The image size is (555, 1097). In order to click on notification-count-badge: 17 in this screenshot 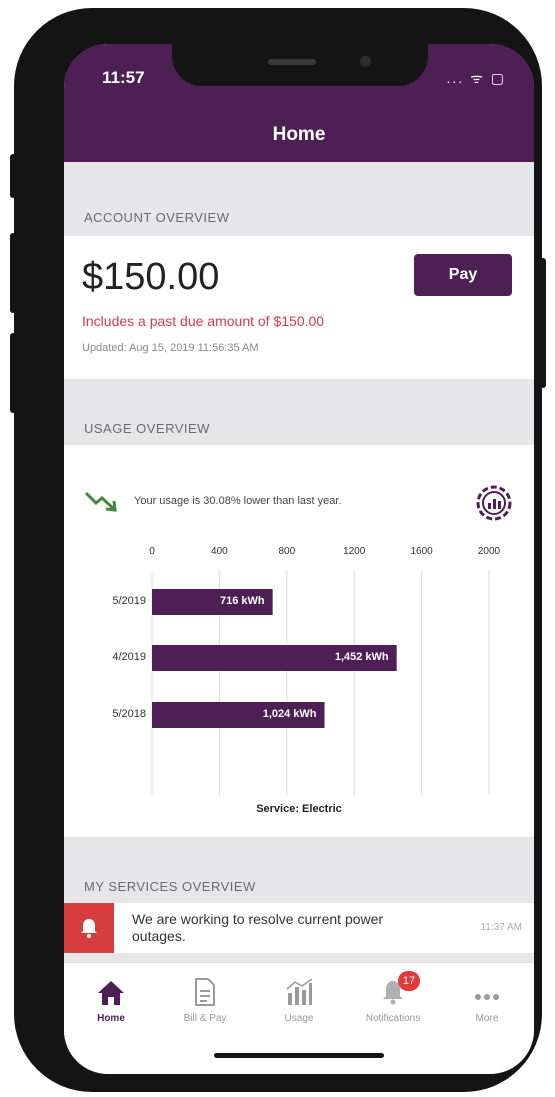, I will do `click(409, 981)`.